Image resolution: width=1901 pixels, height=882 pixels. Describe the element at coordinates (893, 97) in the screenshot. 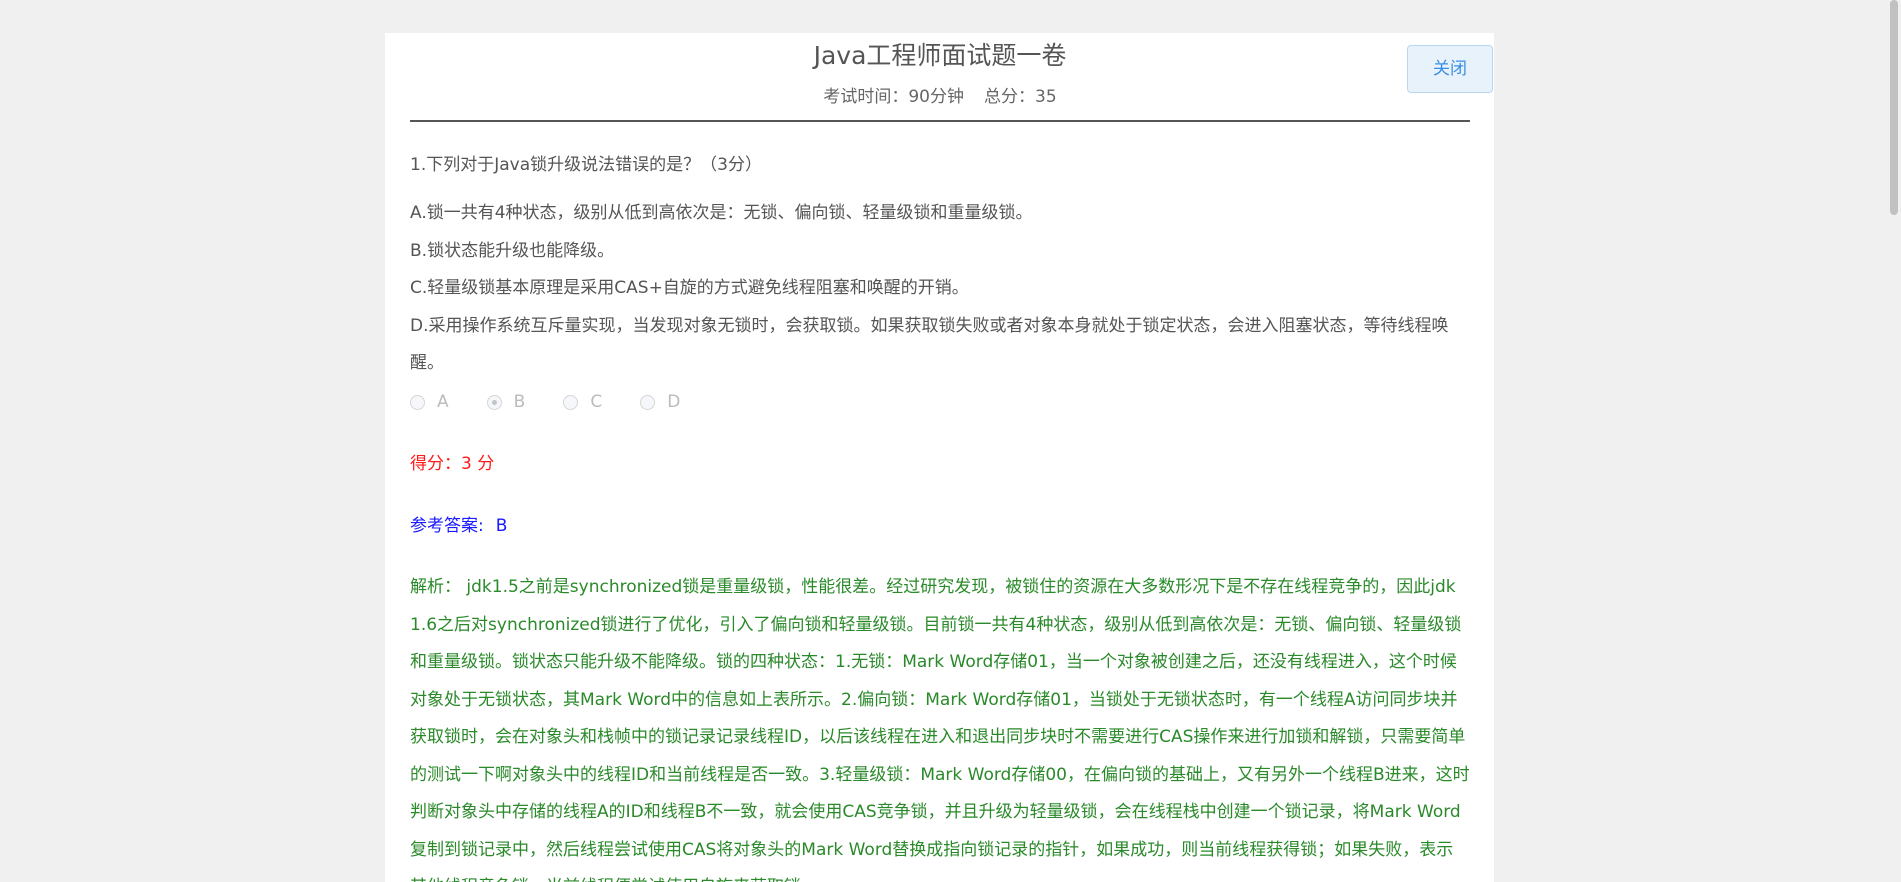

I see `exam-time: 考试时间：90分钟` at that location.